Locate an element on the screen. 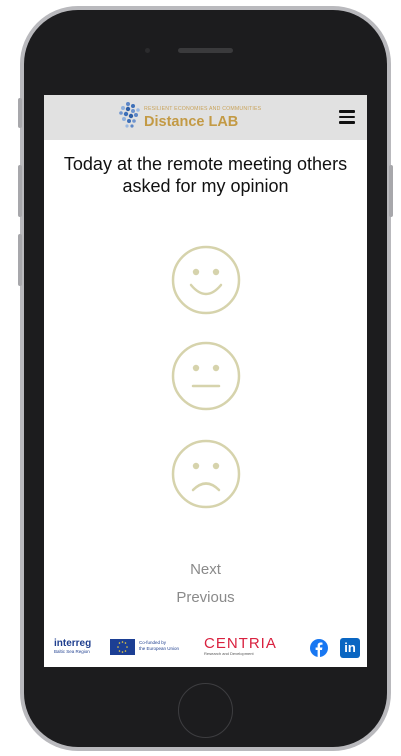 The width and height of the screenshot is (401, 756). centria-name: CENTRIA is located at coordinates (240, 643).